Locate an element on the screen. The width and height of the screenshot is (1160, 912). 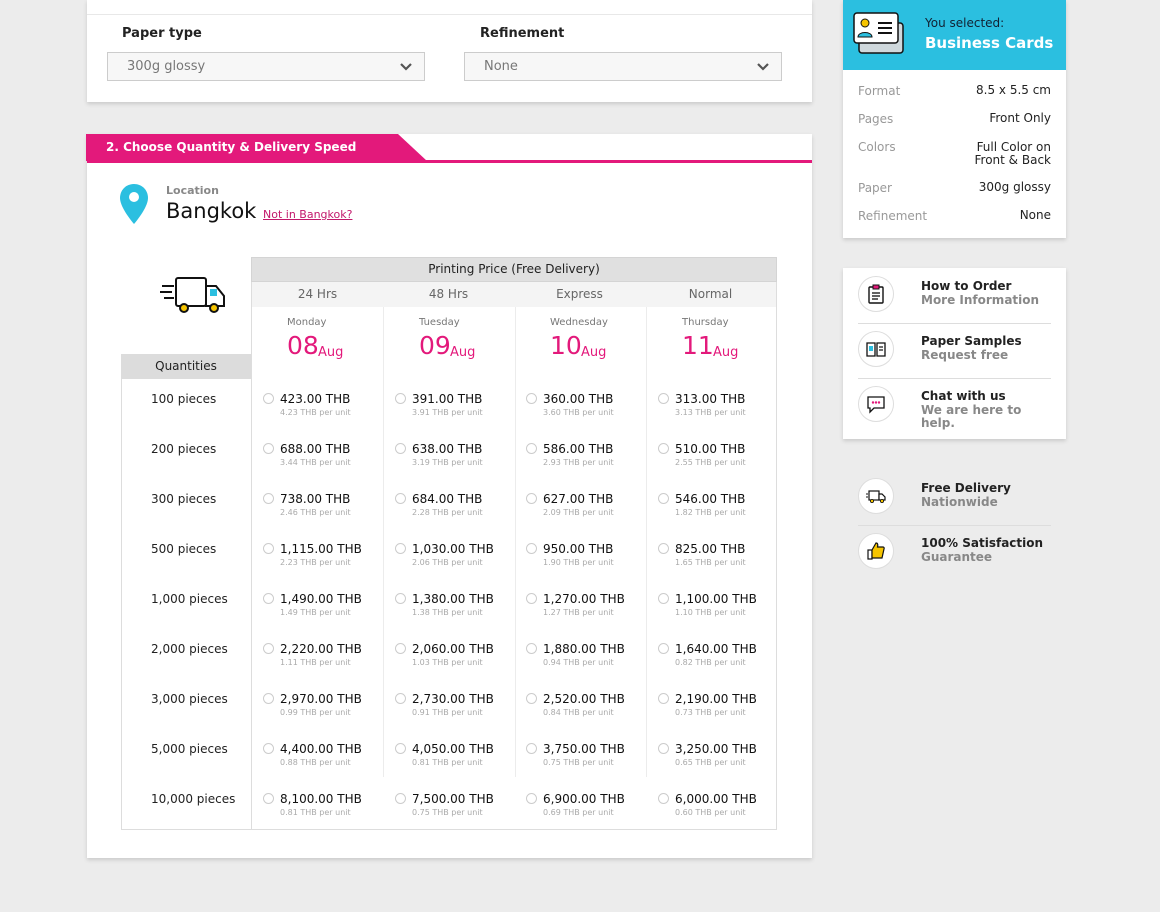
price-option: 1,100.00 THB 1.10 THB per unit is located at coordinates (718, 608).